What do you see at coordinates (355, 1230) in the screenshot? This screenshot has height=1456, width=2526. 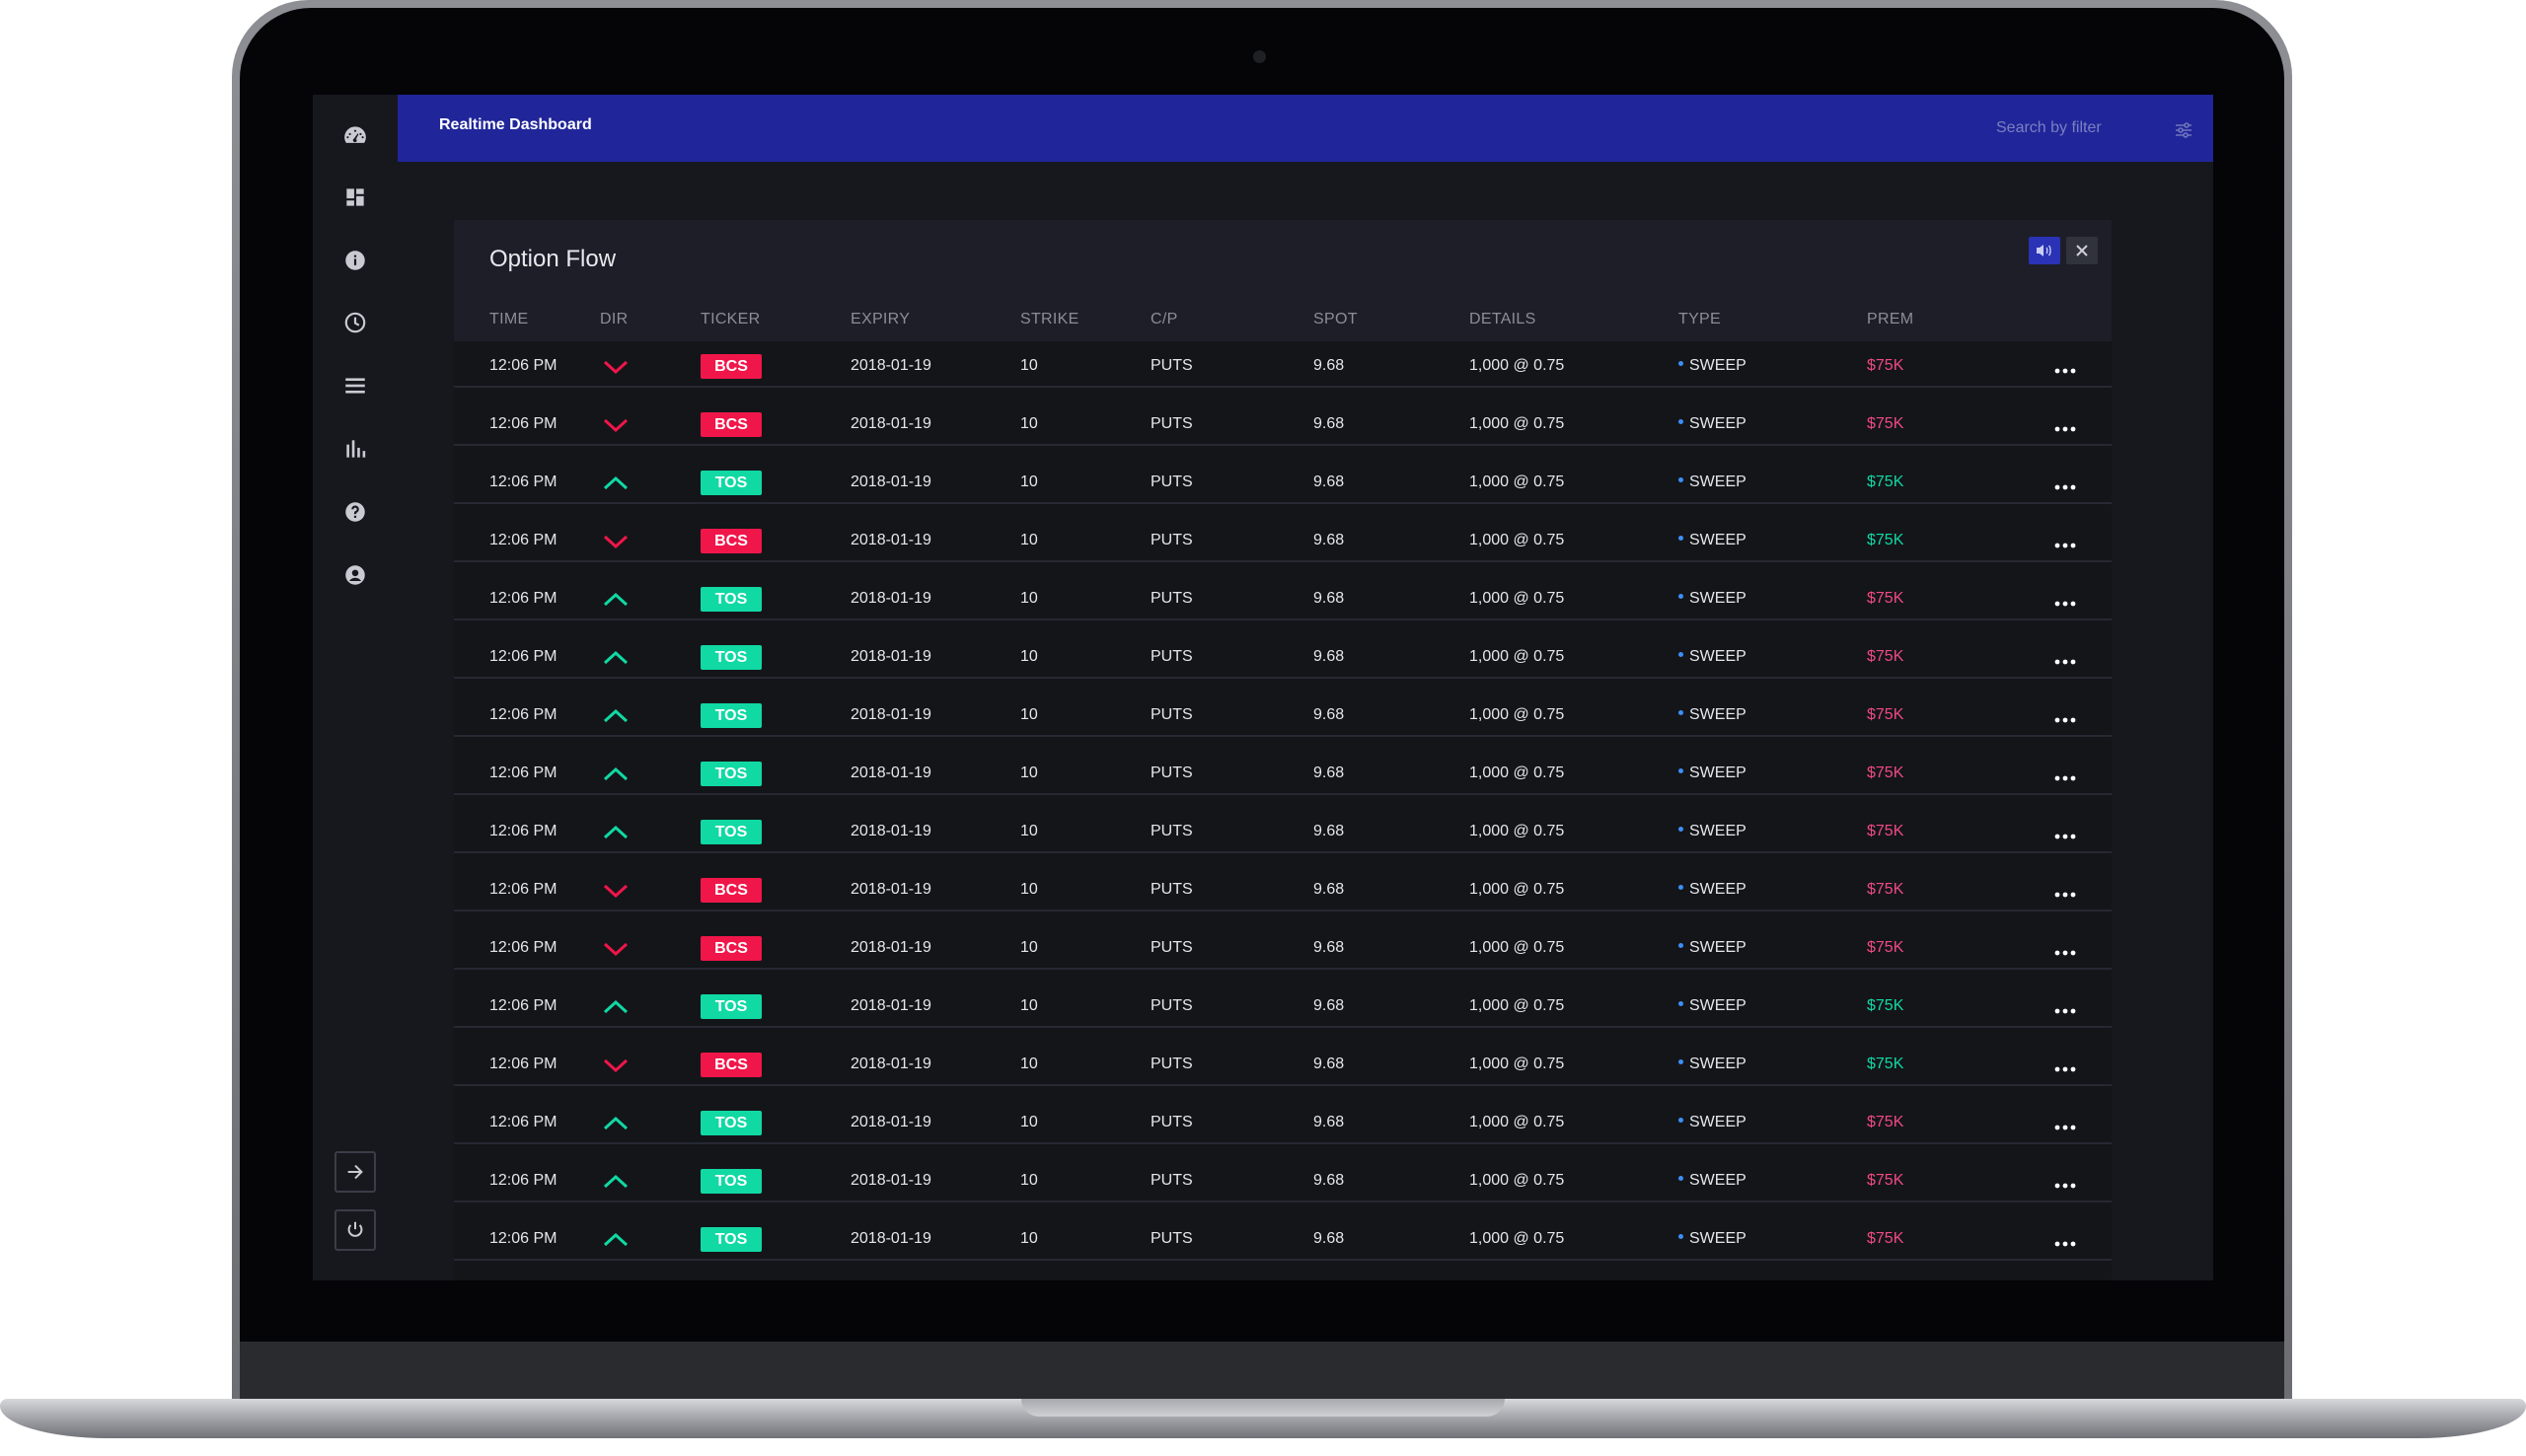 I see `logout-button` at bounding box center [355, 1230].